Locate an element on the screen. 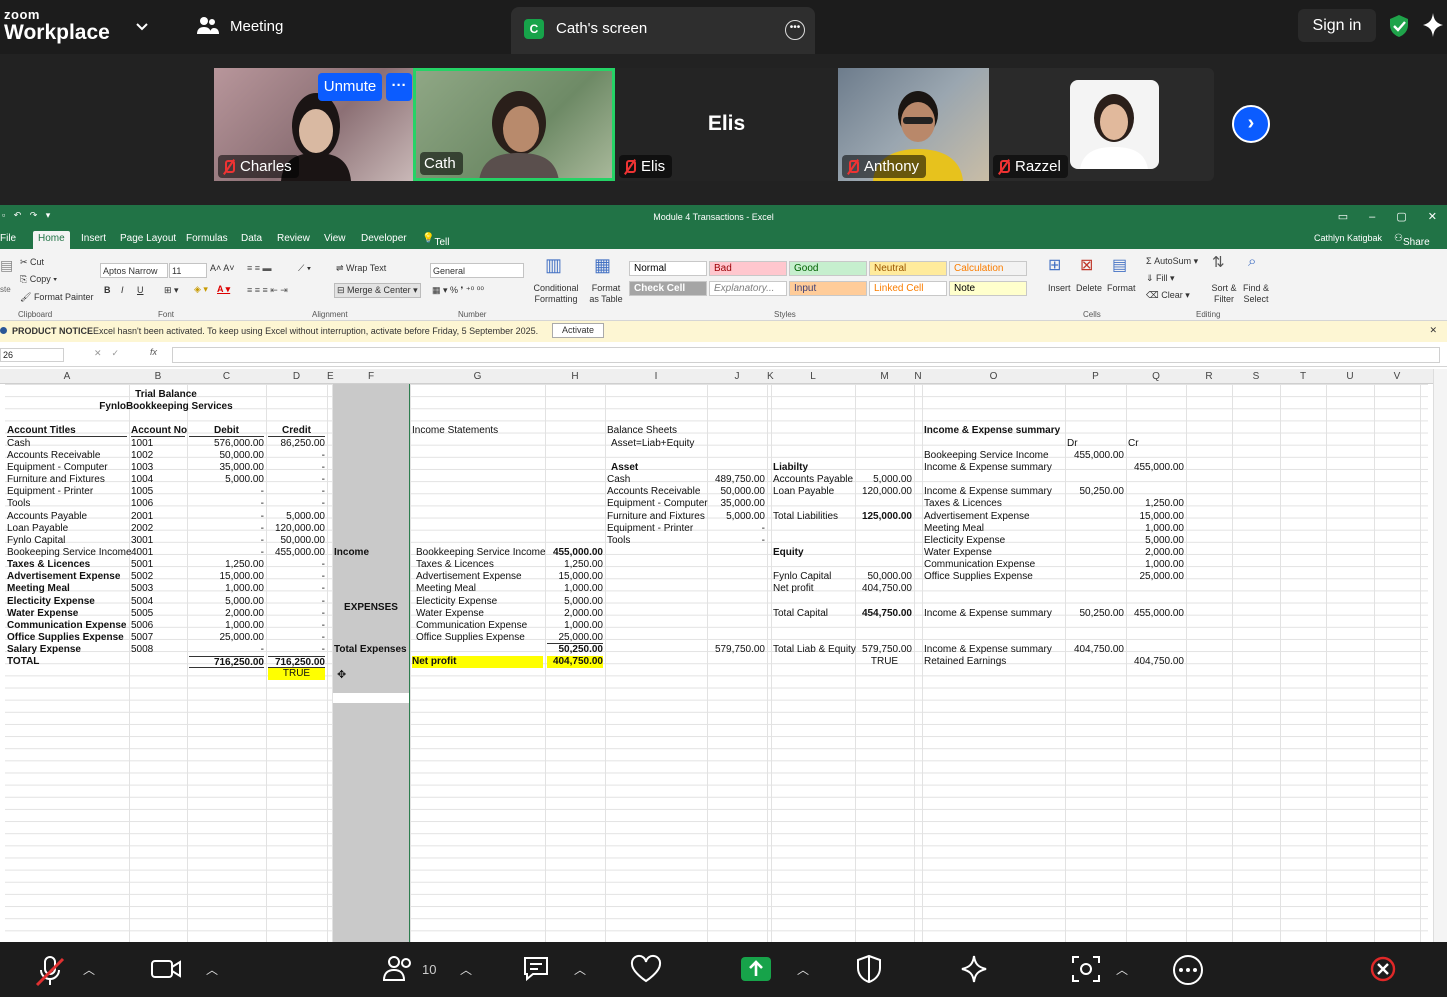  column-header-r: R is located at coordinates (1209, 376).